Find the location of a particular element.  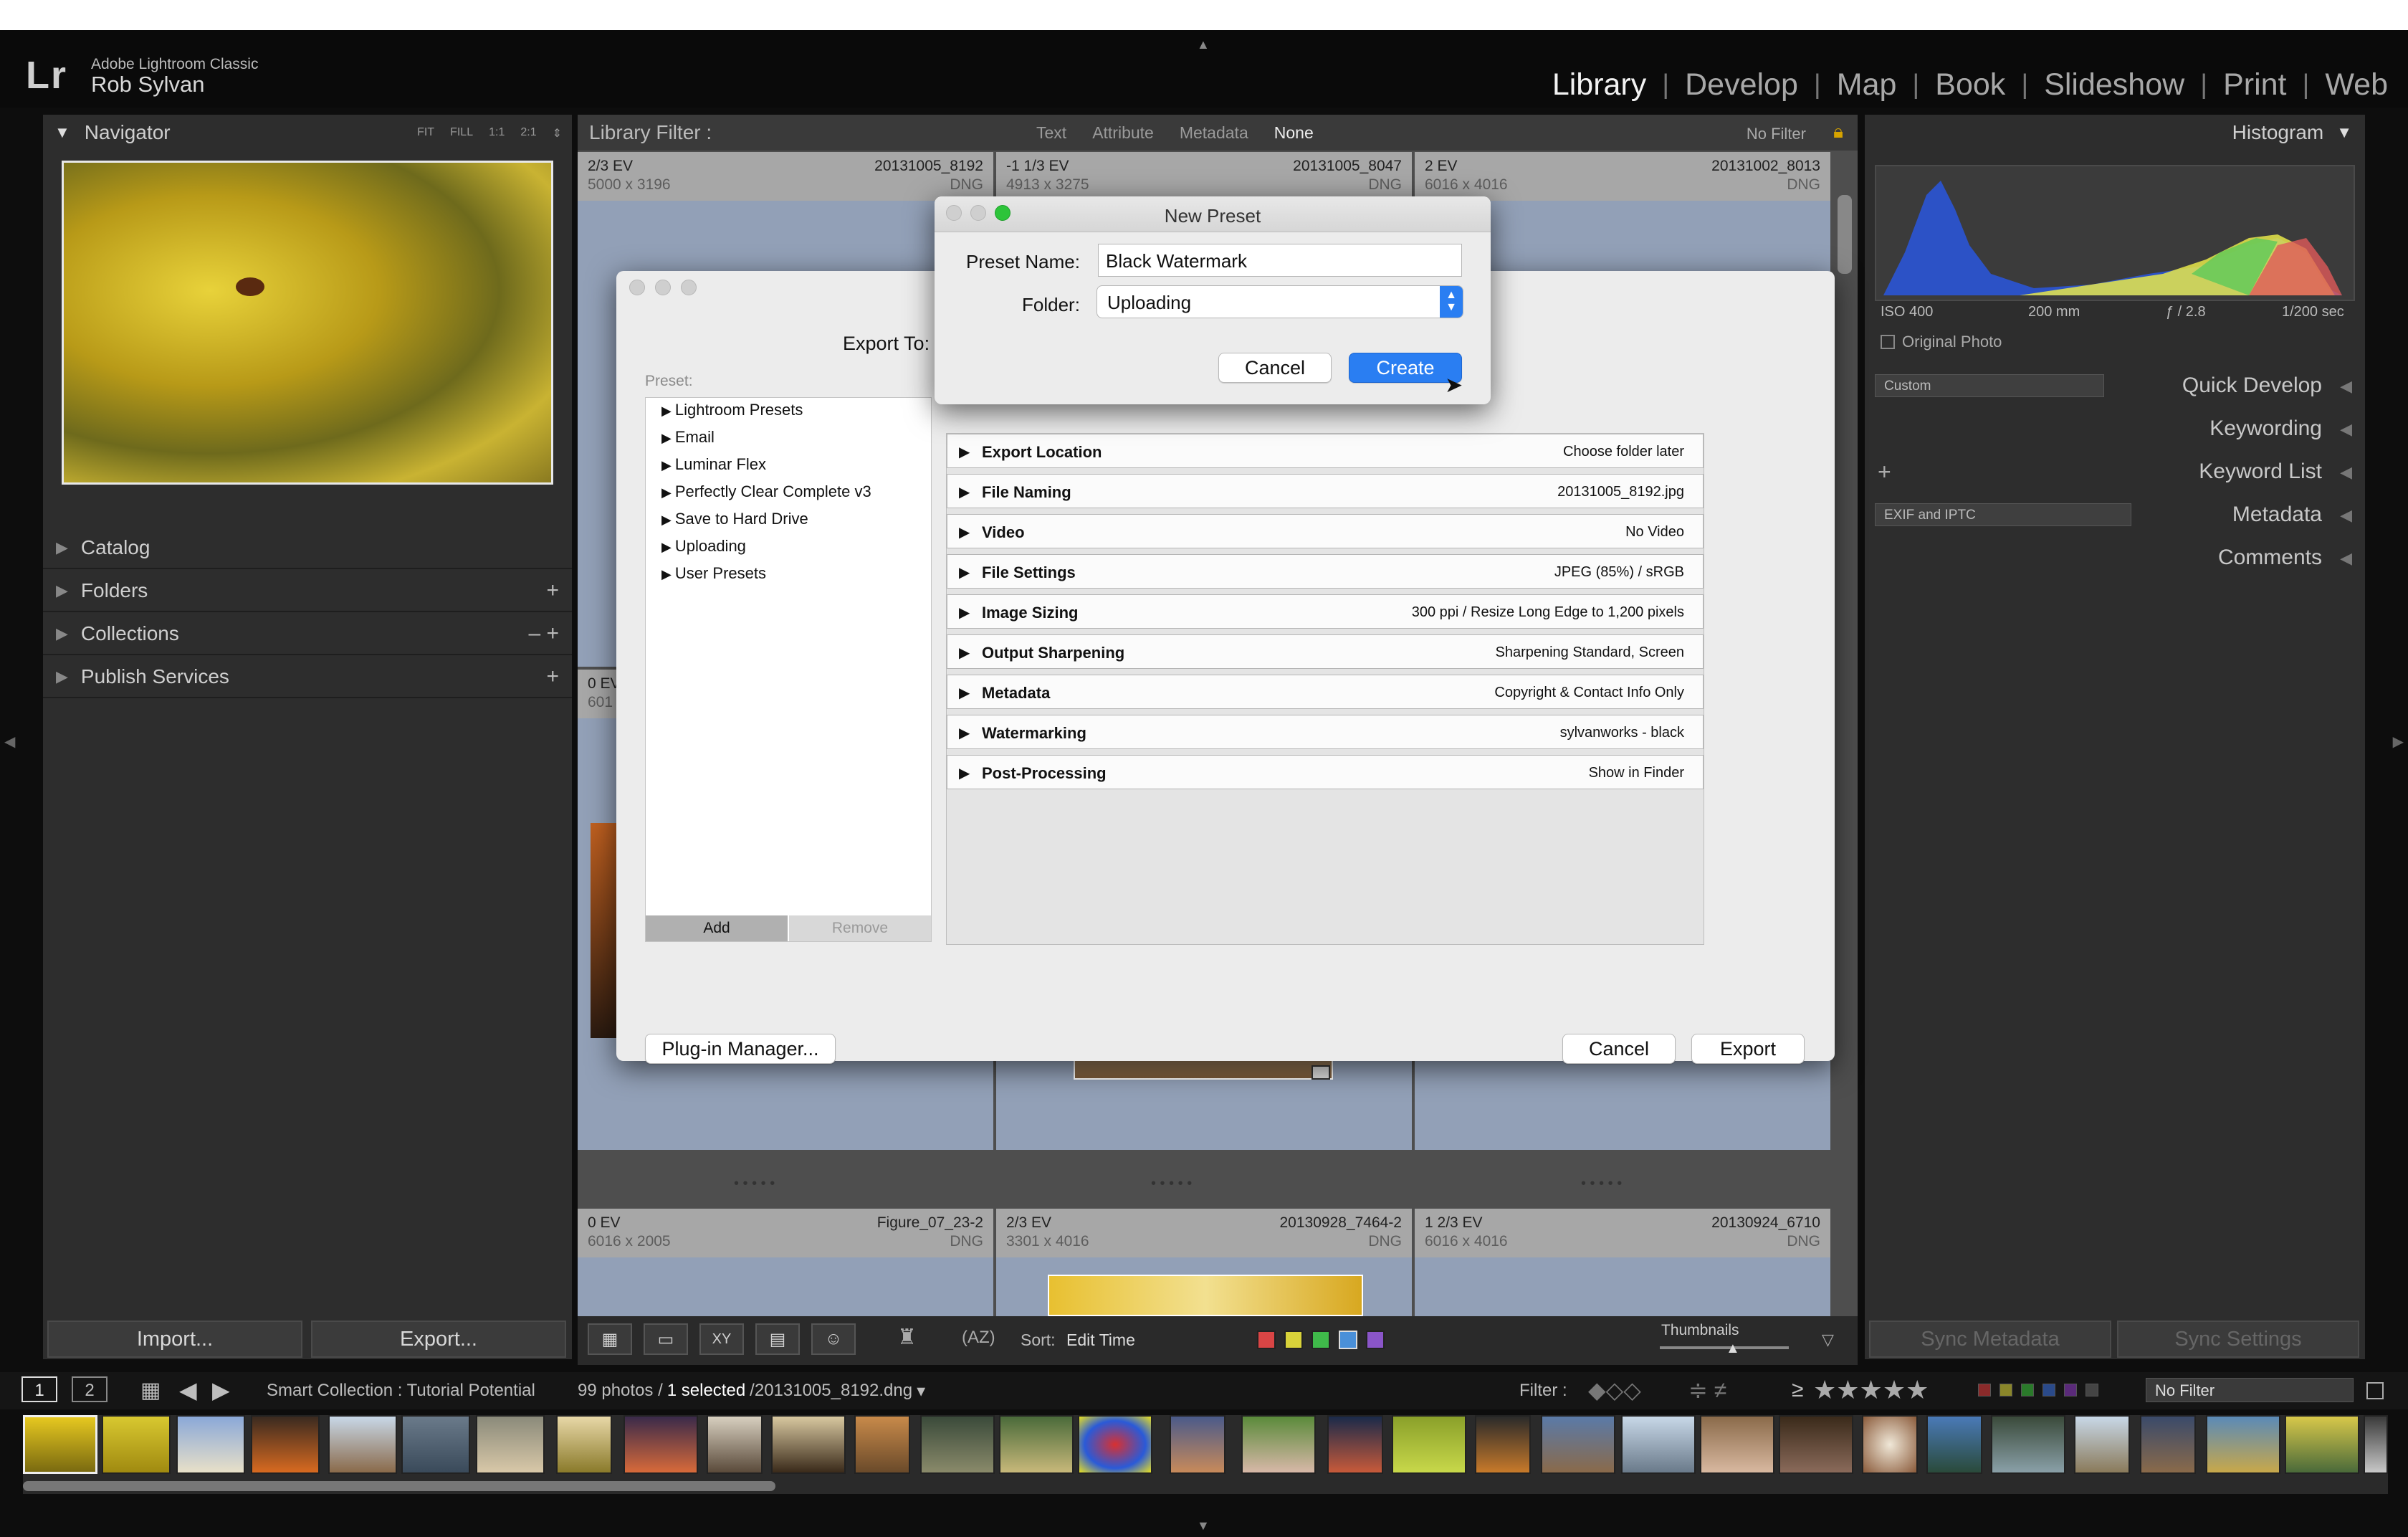

grid-scrollbar is located at coordinates (1845, 234).